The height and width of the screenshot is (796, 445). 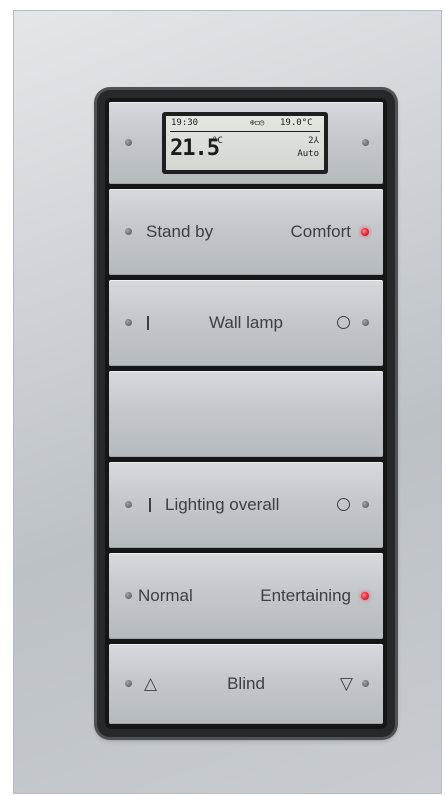 I want to click on entertaining-label: Entertaining, so click(x=305, y=595).